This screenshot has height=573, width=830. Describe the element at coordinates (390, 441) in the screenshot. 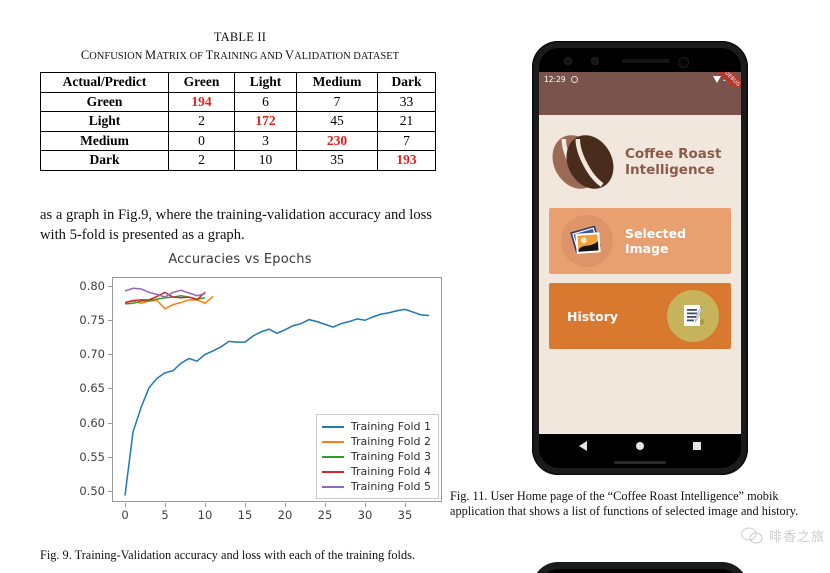

I see `legend-label: Training Fold 2` at that location.